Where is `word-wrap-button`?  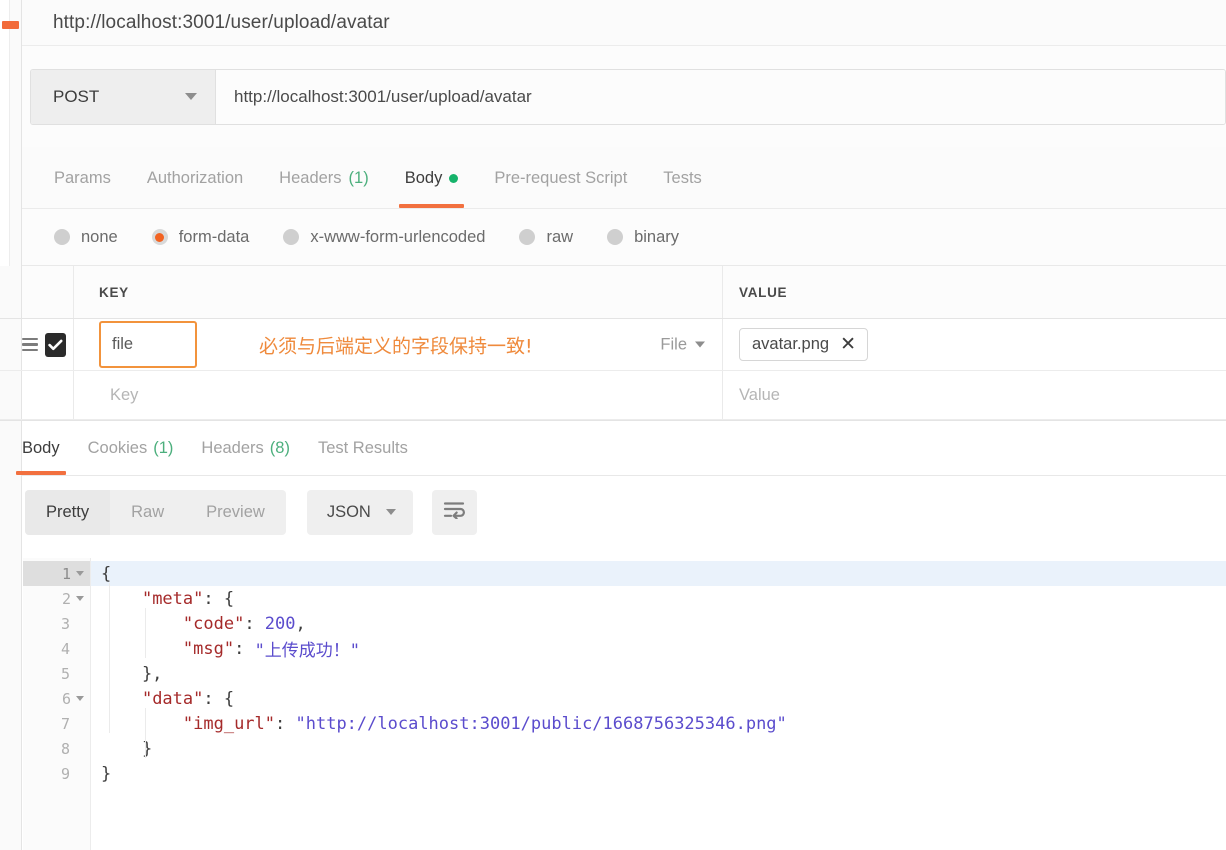 word-wrap-button is located at coordinates (454, 512).